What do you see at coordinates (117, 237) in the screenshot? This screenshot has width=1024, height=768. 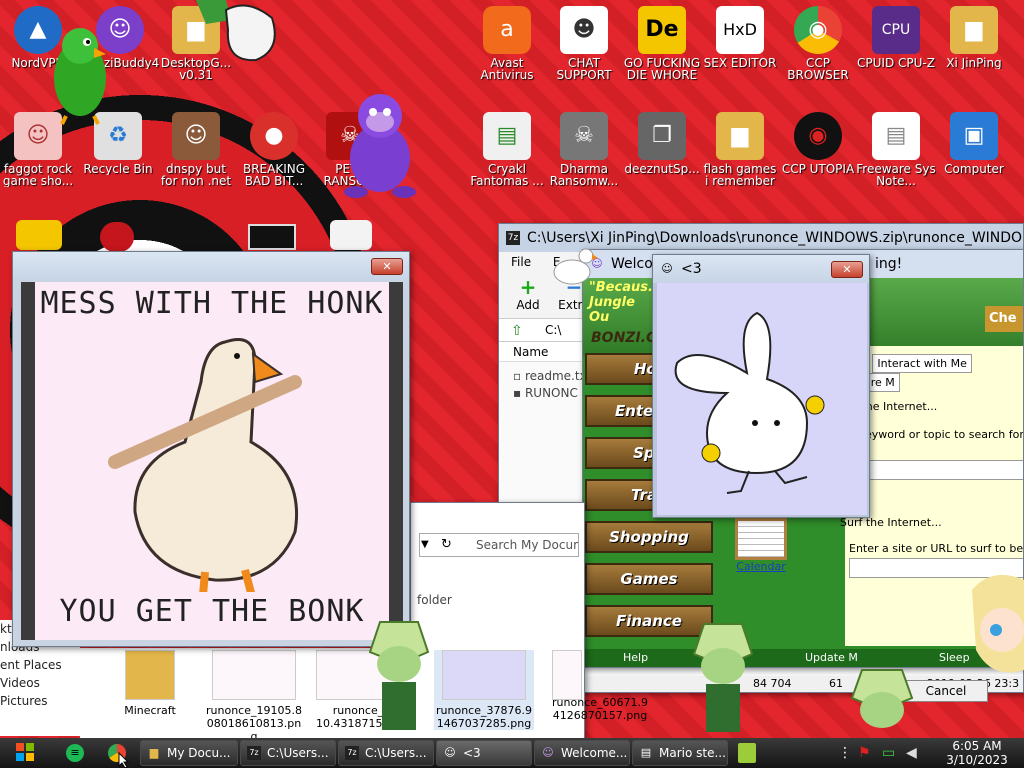 I see `apple-icon` at bounding box center [117, 237].